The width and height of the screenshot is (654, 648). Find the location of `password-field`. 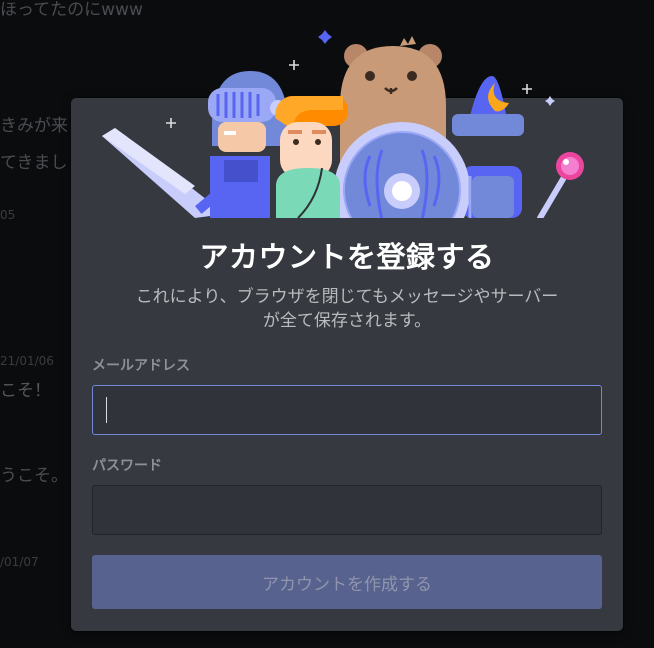

password-field is located at coordinates (347, 510).